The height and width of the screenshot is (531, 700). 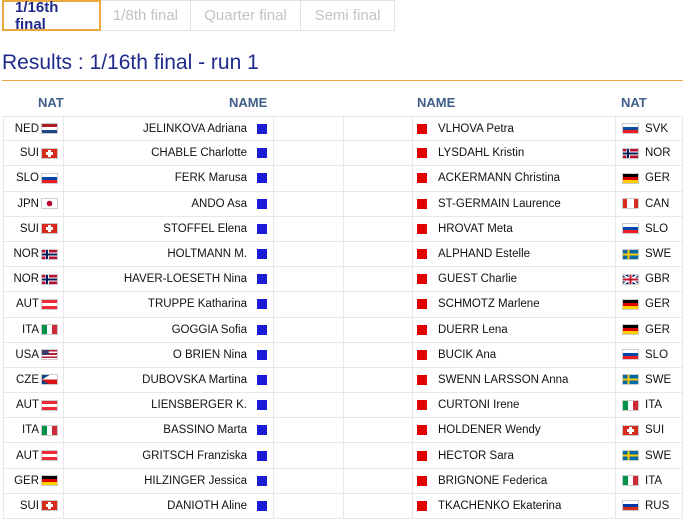 I want to click on tab-quarter-final: Quarter final, so click(x=246, y=15).